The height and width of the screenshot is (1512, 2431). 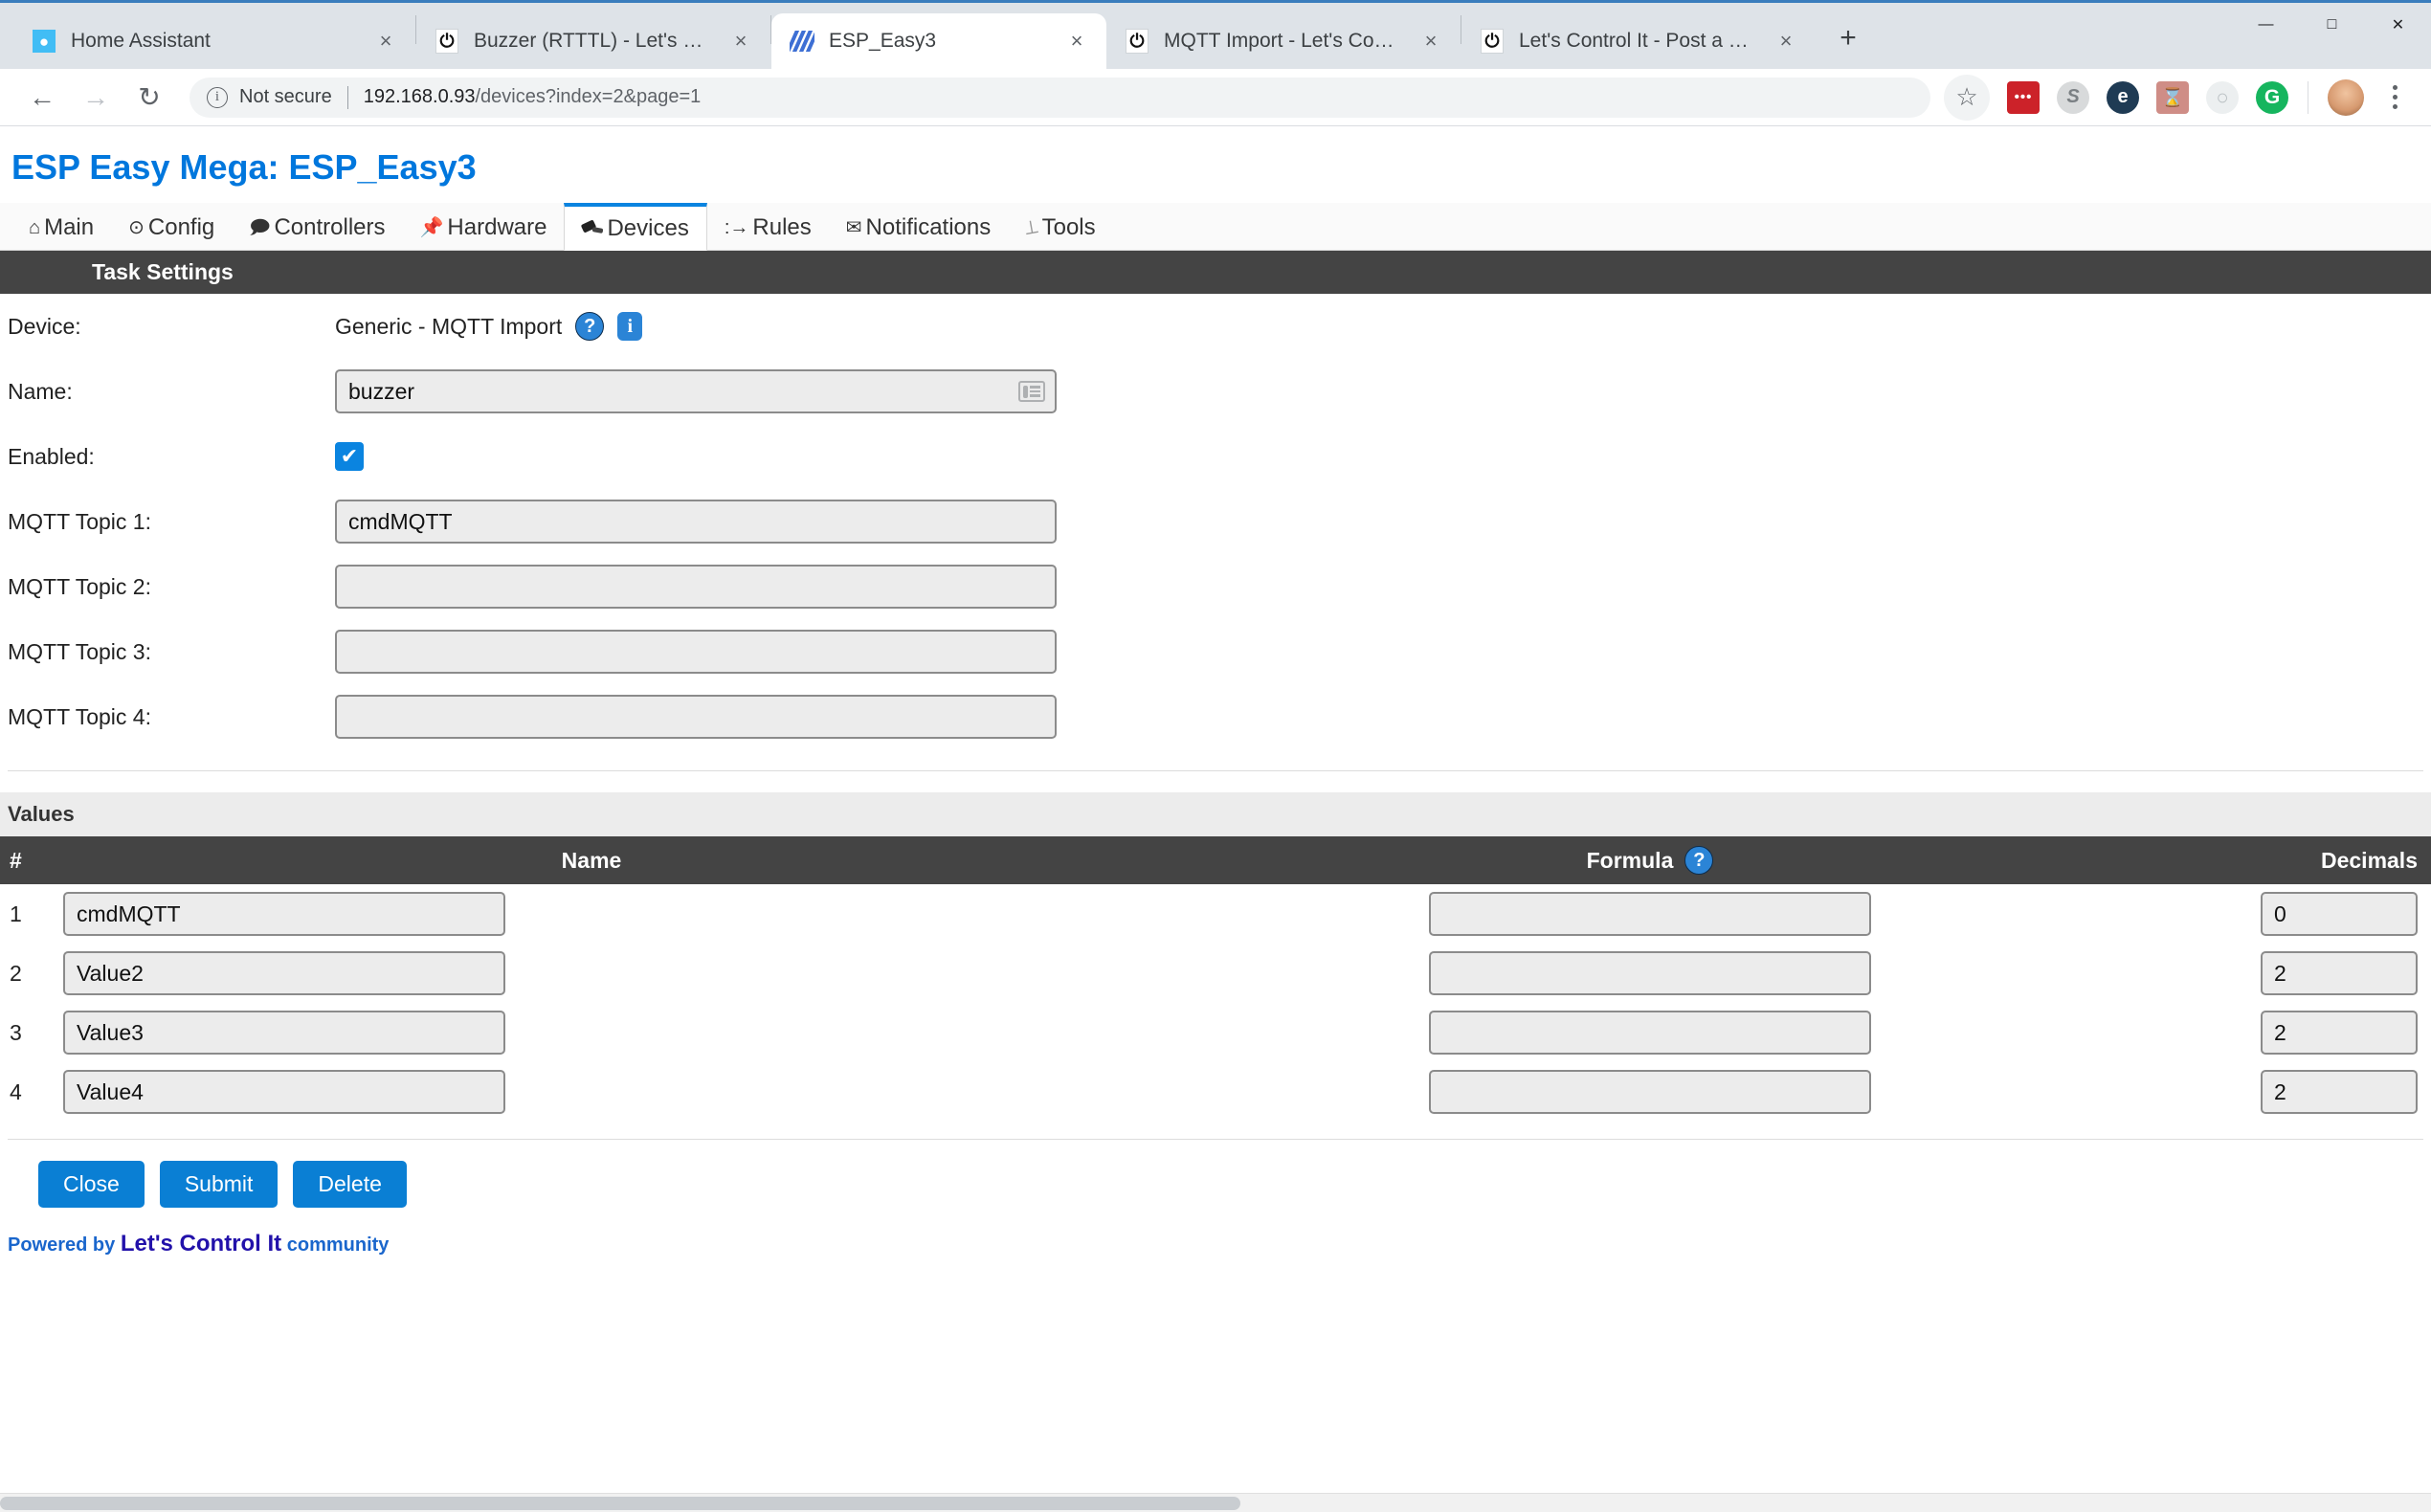 I want to click on browser-tab-post-new-topic: ⏻ Let's Control It - Post a new topic ×, so click(x=1638, y=41).